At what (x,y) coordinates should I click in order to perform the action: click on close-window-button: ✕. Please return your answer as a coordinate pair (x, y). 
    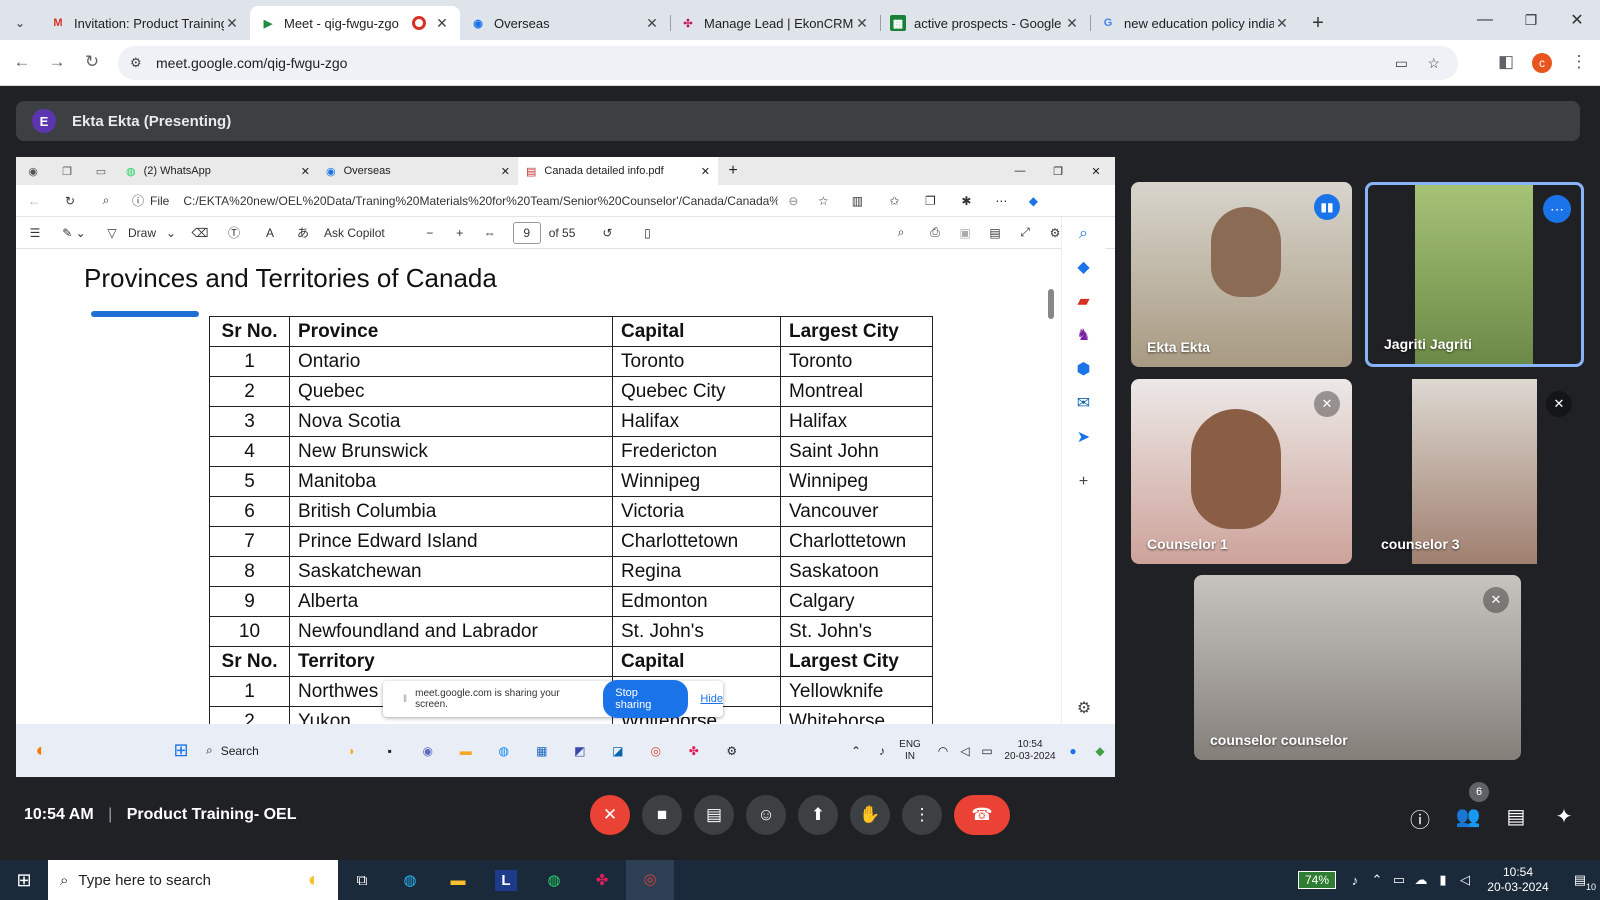
    Looking at the image, I should click on (1577, 20).